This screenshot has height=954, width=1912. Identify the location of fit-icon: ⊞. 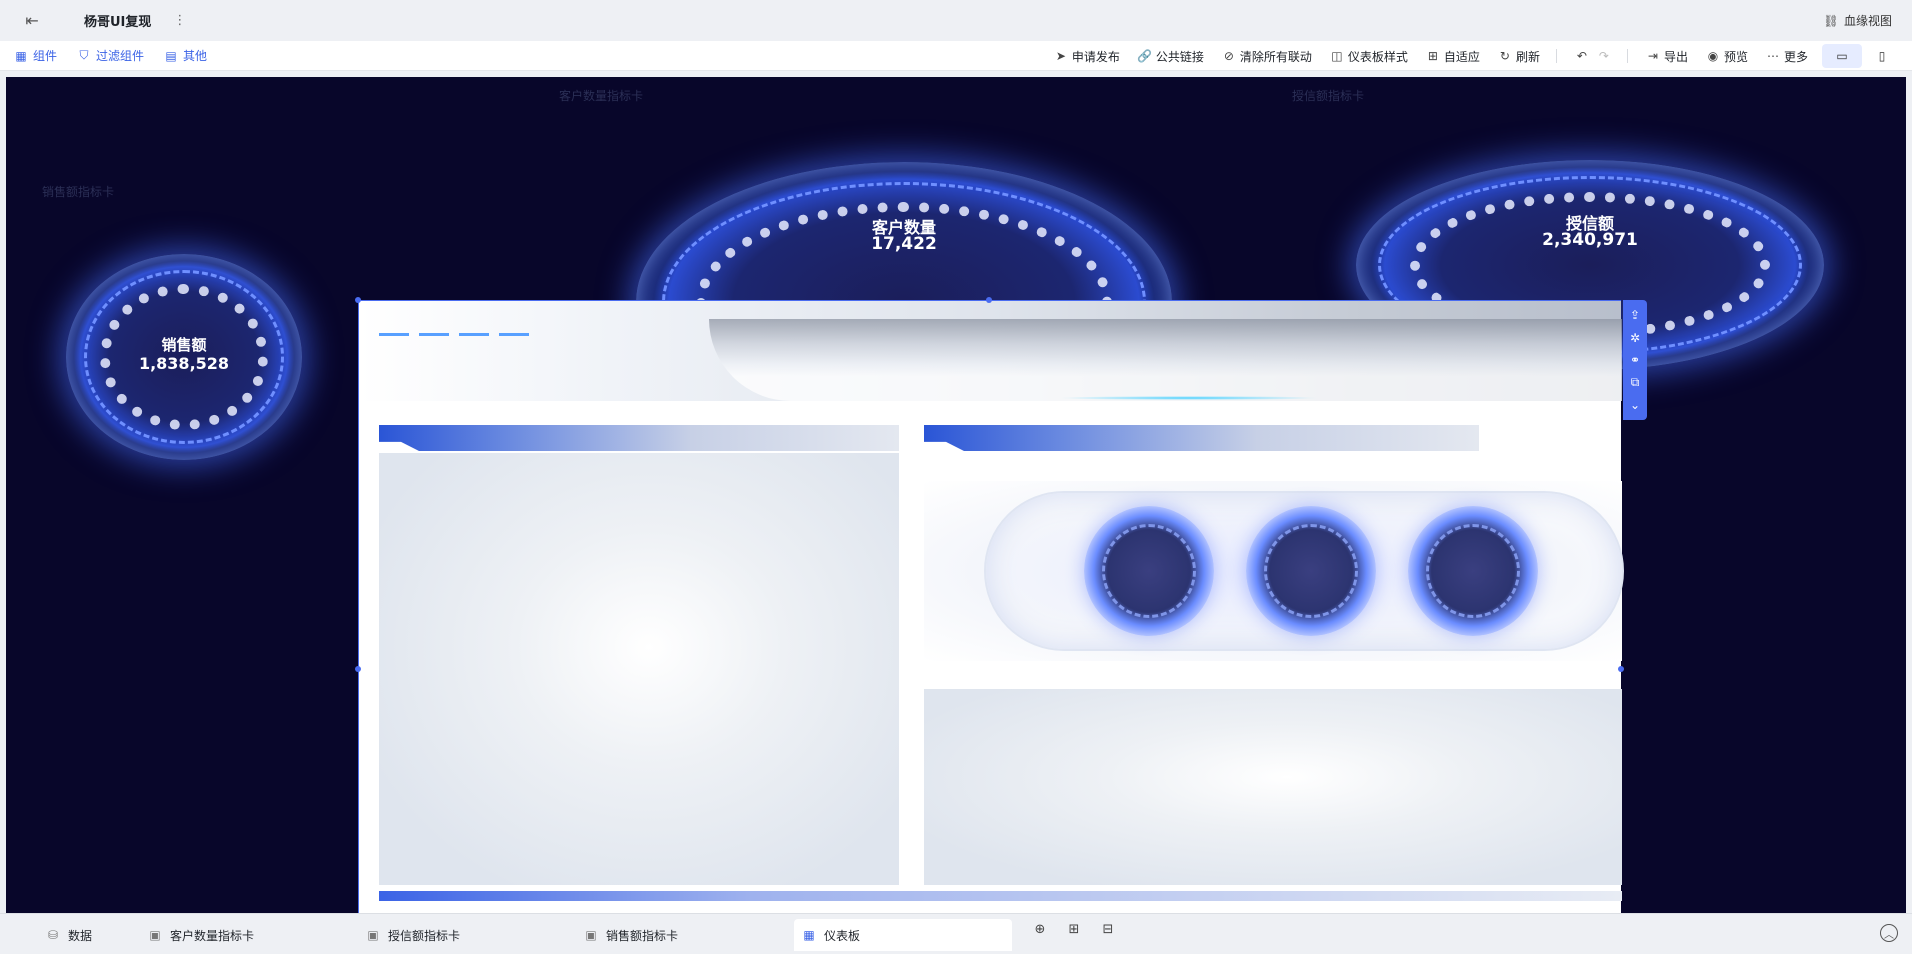
(1432, 56).